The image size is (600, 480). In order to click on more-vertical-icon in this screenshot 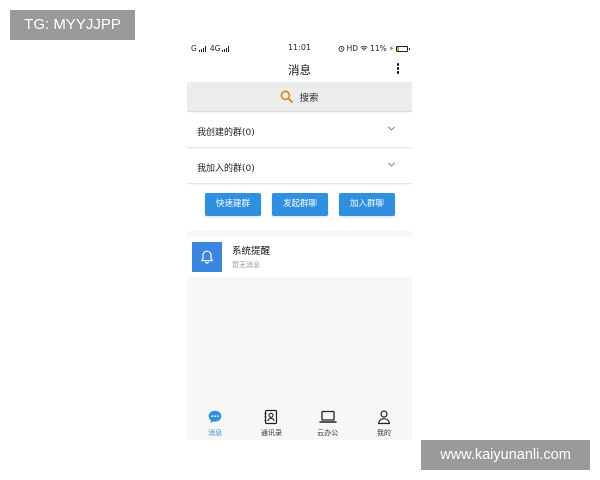, I will do `click(398, 70)`.